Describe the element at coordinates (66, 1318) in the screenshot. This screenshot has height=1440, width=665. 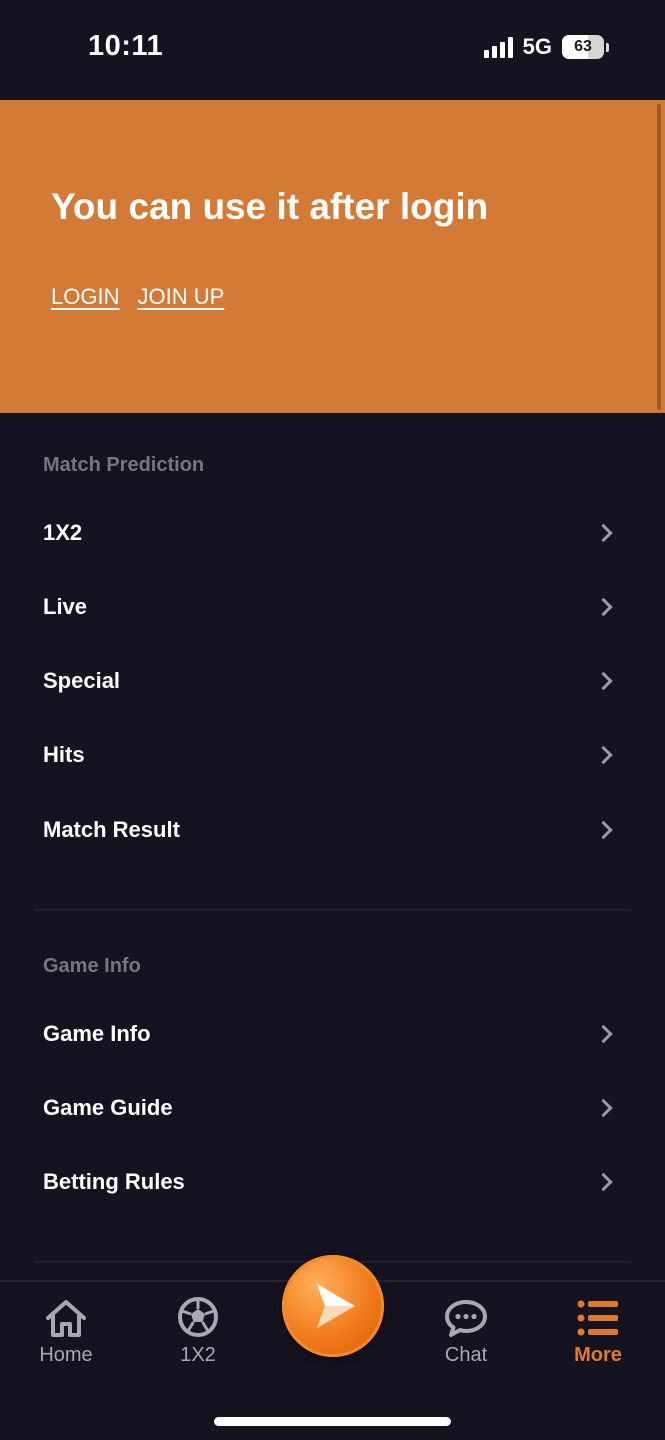
I see `home-icon` at that location.